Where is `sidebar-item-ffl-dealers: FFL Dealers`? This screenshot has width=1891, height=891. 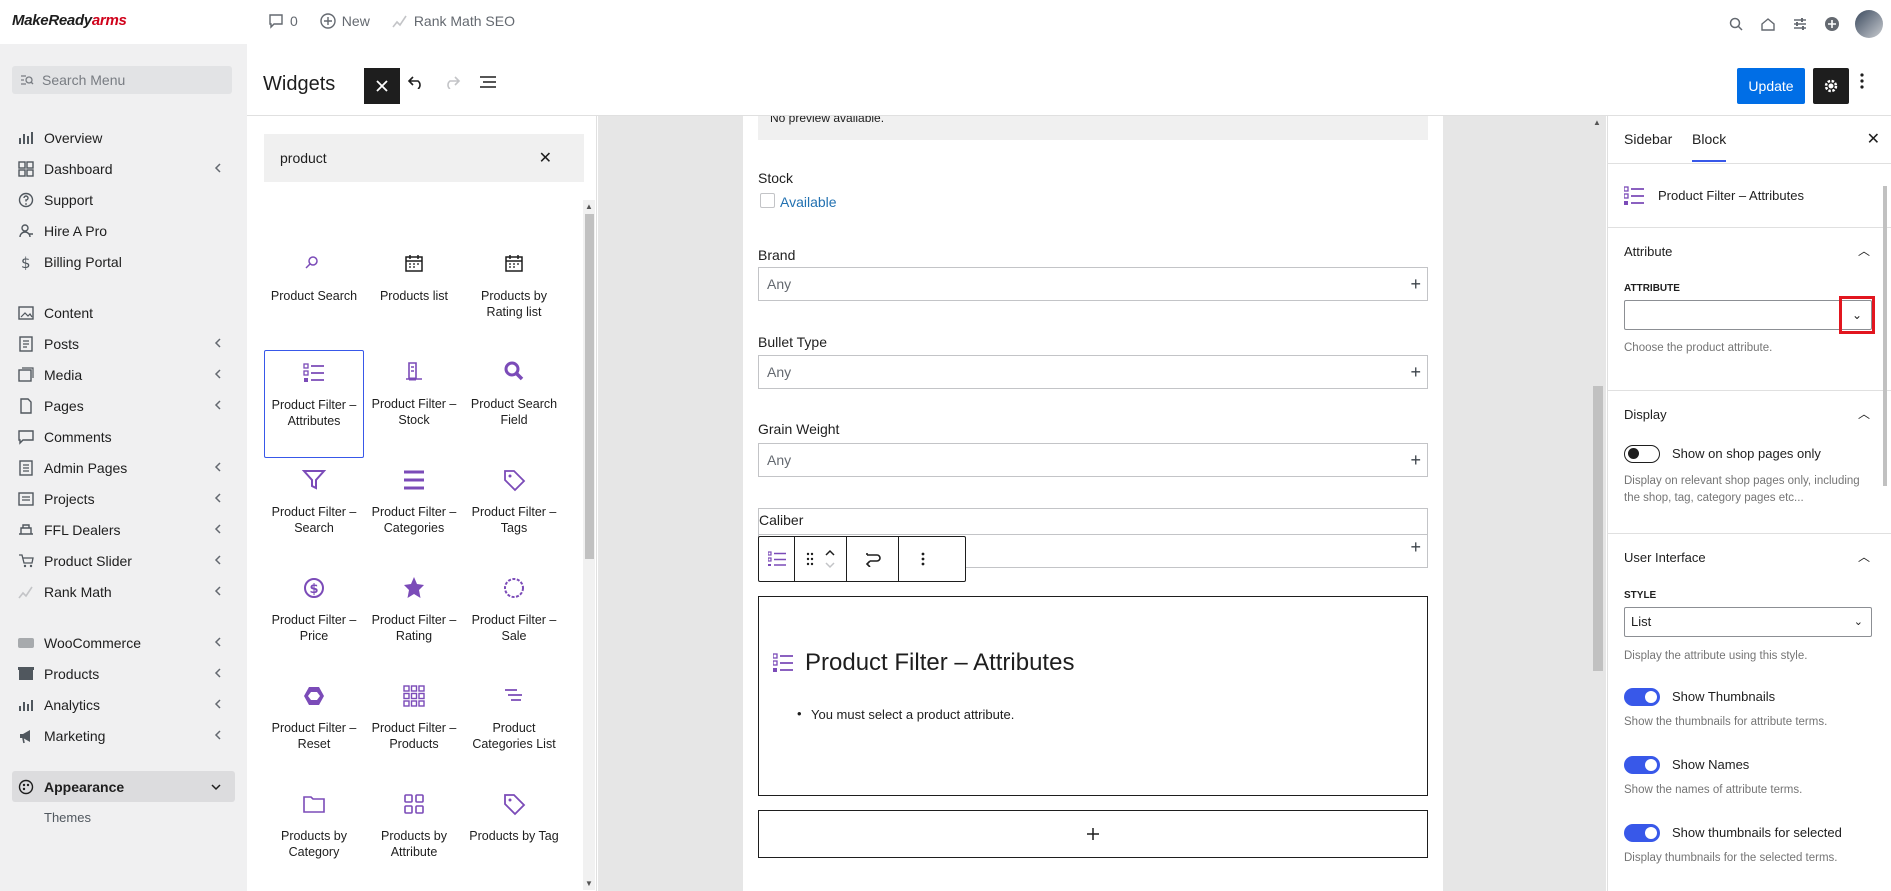
sidebar-item-ffl-dealers: FFL Dealers is located at coordinates (123, 529).